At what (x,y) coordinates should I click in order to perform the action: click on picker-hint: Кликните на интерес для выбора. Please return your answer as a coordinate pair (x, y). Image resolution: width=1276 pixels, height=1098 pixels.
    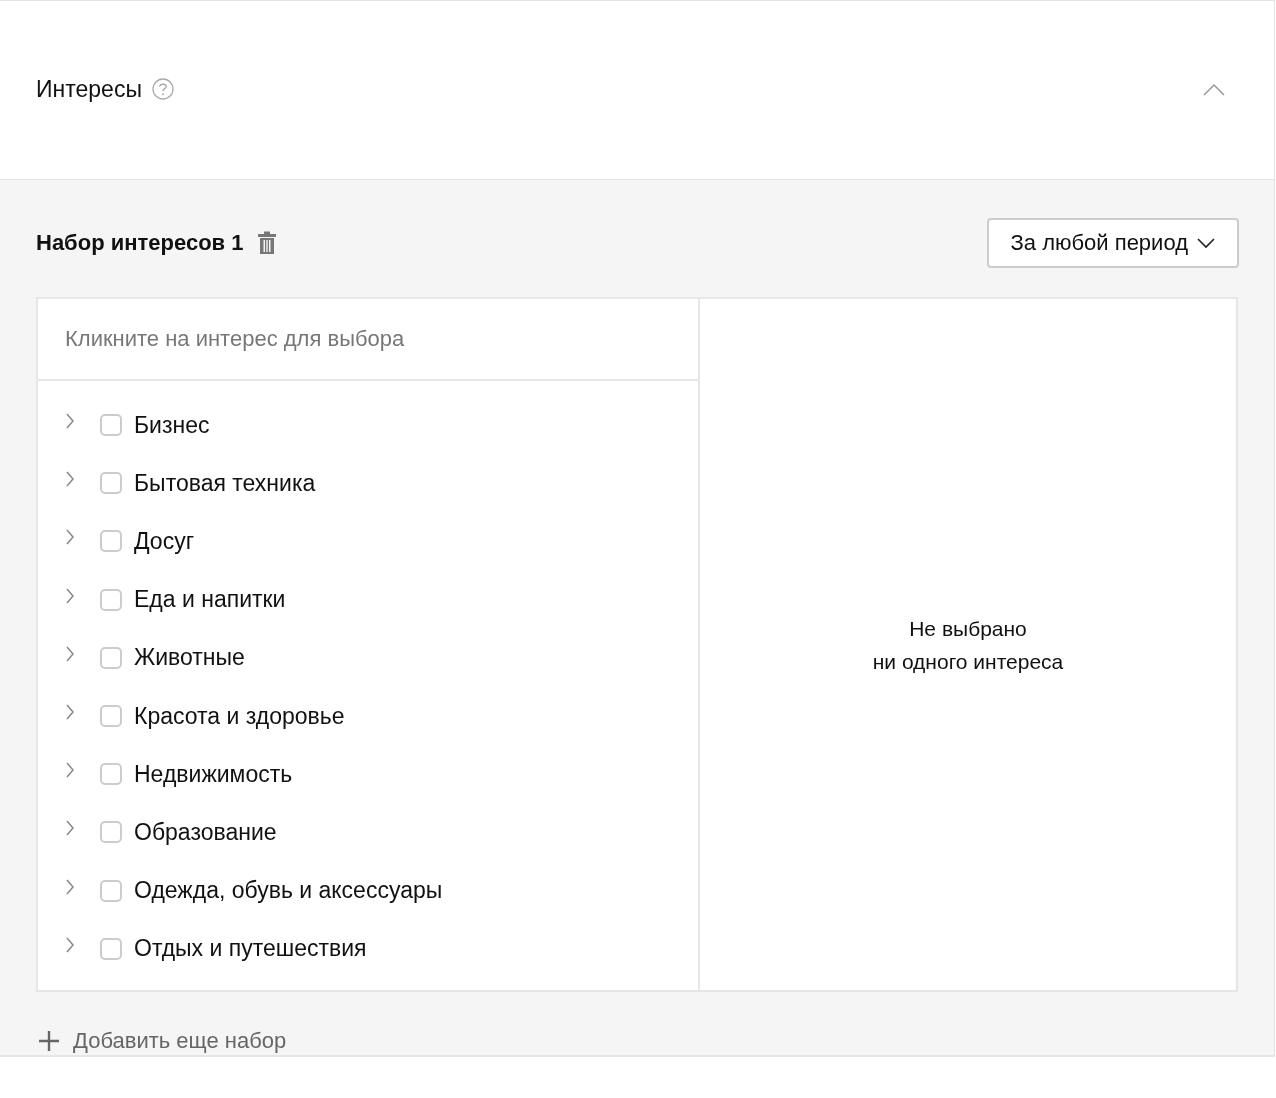
    Looking at the image, I should click on (368, 340).